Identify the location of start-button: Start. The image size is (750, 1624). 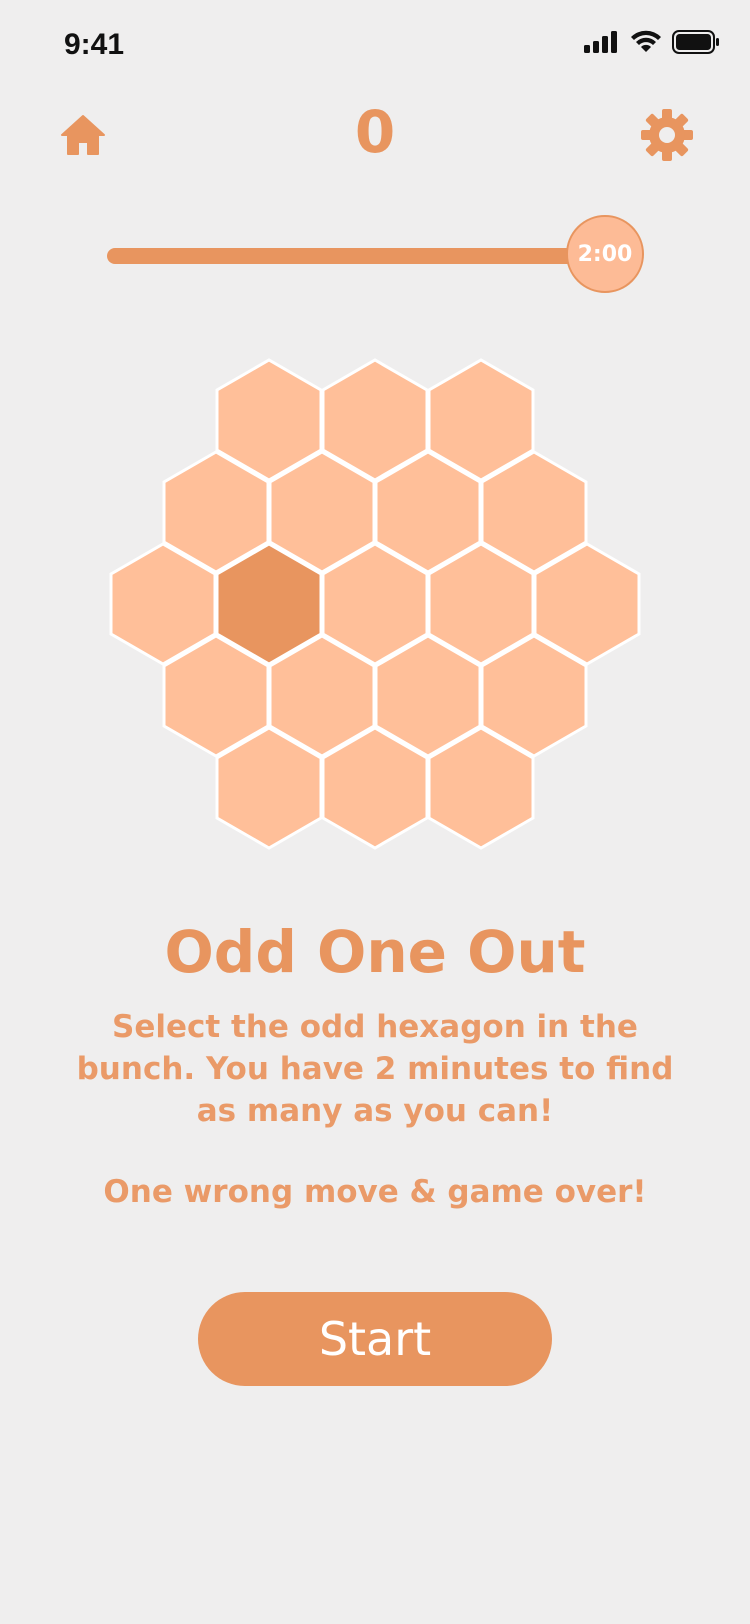
(375, 1339).